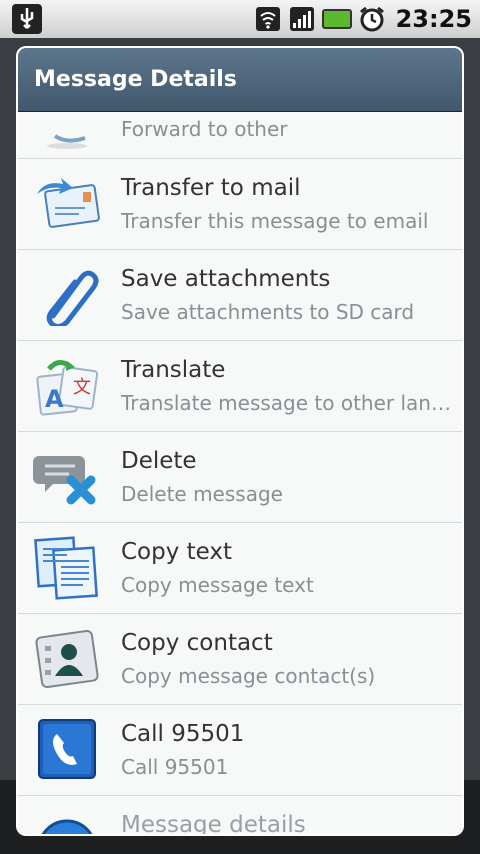  I want to click on svg-text: 文, so click(82, 387).